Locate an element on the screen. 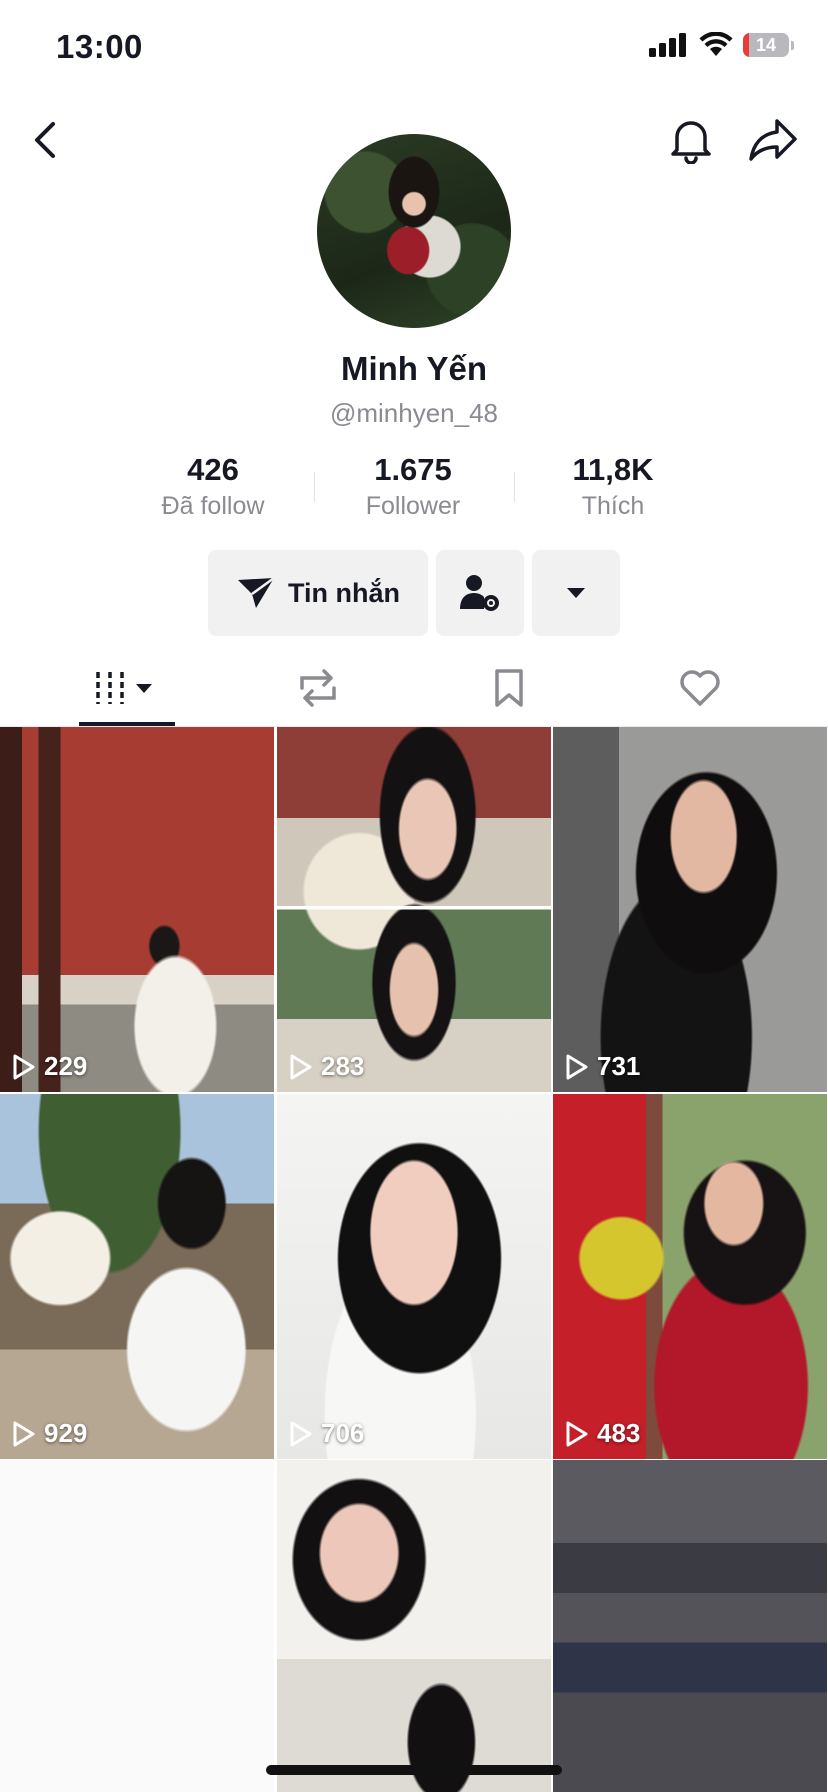 Image resolution: width=828 pixels, height=1792 pixels. stat-followers: 1.675 Follower is located at coordinates (413, 486).